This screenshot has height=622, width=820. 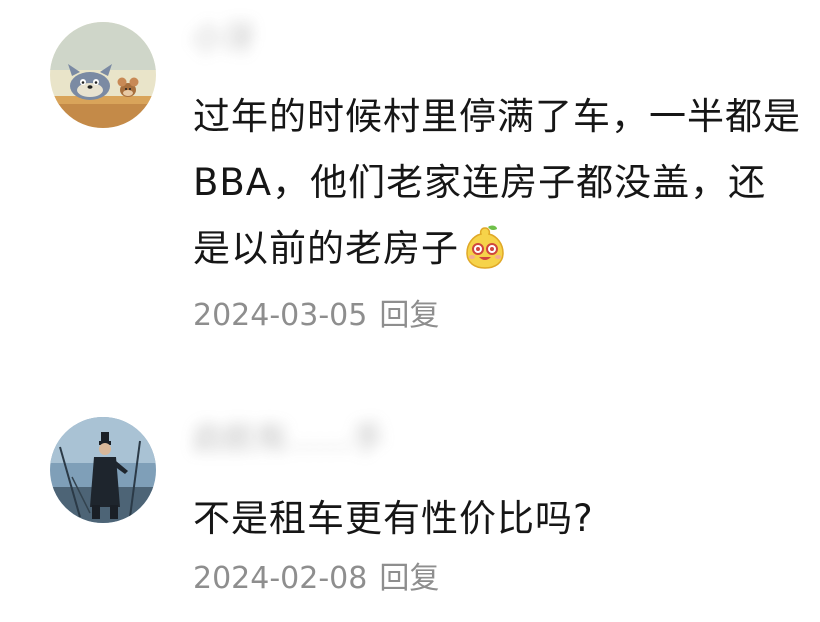 I want to click on comment-text: 不是租车更有性价比吗?, so click(x=393, y=518).